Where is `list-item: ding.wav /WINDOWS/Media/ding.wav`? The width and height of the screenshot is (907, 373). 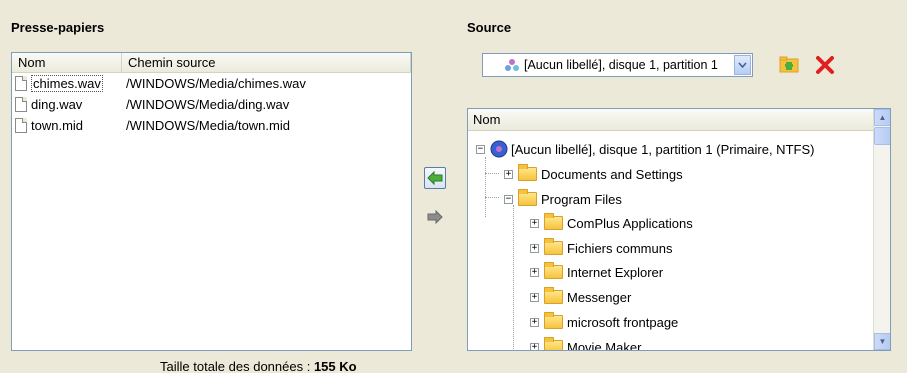
list-item: ding.wav /WINDOWS/Media/ding.wav is located at coordinates (211, 104).